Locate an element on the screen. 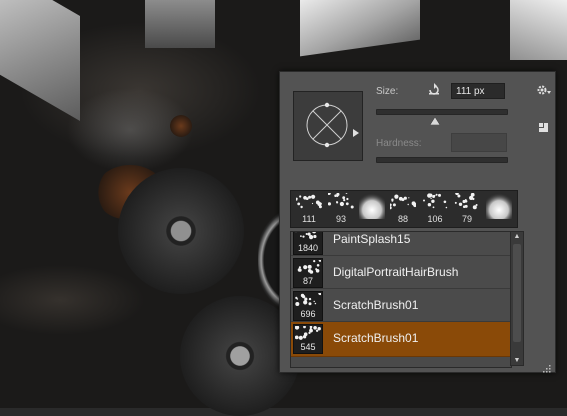 This screenshot has height=416, width=567. list-item-selected: 545 ScratchBrush01 is located at coordinates (401, 339).